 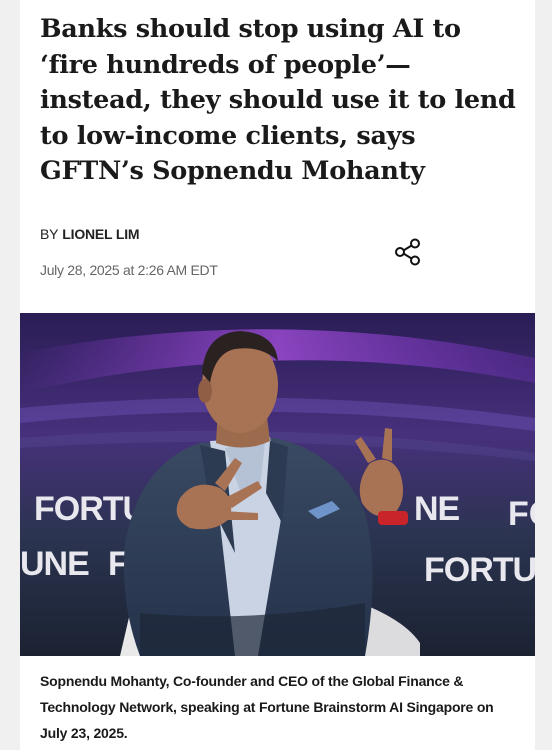 I want to click on byline: BY LIONEL LIM, so click(x=90, y=234).